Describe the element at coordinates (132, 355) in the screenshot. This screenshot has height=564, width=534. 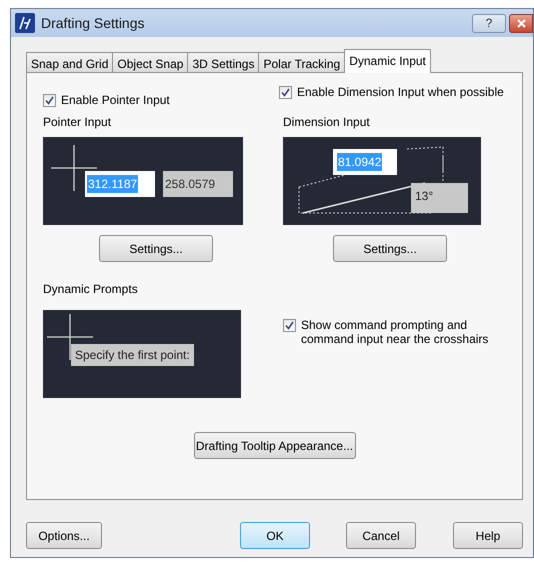
I see `prompt-tooltip: Specify the first point:` at that location.